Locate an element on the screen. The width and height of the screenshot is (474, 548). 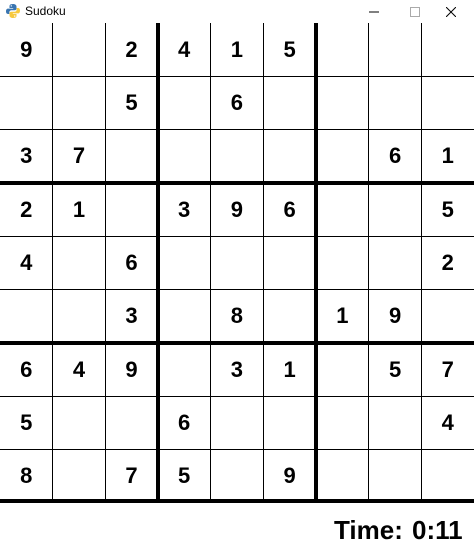
sudoku-cell-r4-c2: 1 is located at coordinates (79, 209).